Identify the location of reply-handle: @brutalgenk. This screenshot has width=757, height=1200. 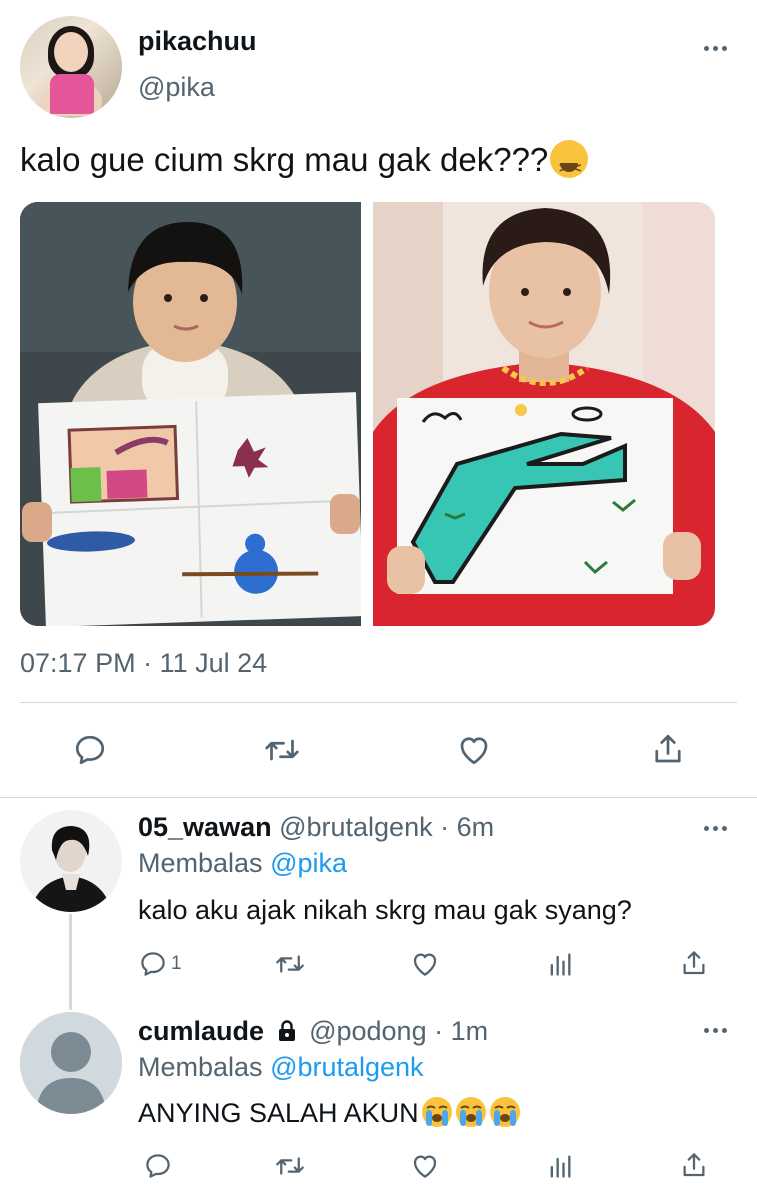
(356, 827).